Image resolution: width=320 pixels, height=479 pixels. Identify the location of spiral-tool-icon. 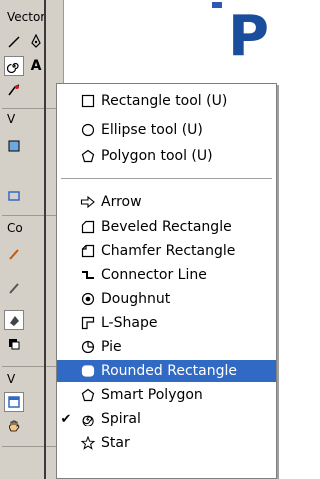
(14, 66).